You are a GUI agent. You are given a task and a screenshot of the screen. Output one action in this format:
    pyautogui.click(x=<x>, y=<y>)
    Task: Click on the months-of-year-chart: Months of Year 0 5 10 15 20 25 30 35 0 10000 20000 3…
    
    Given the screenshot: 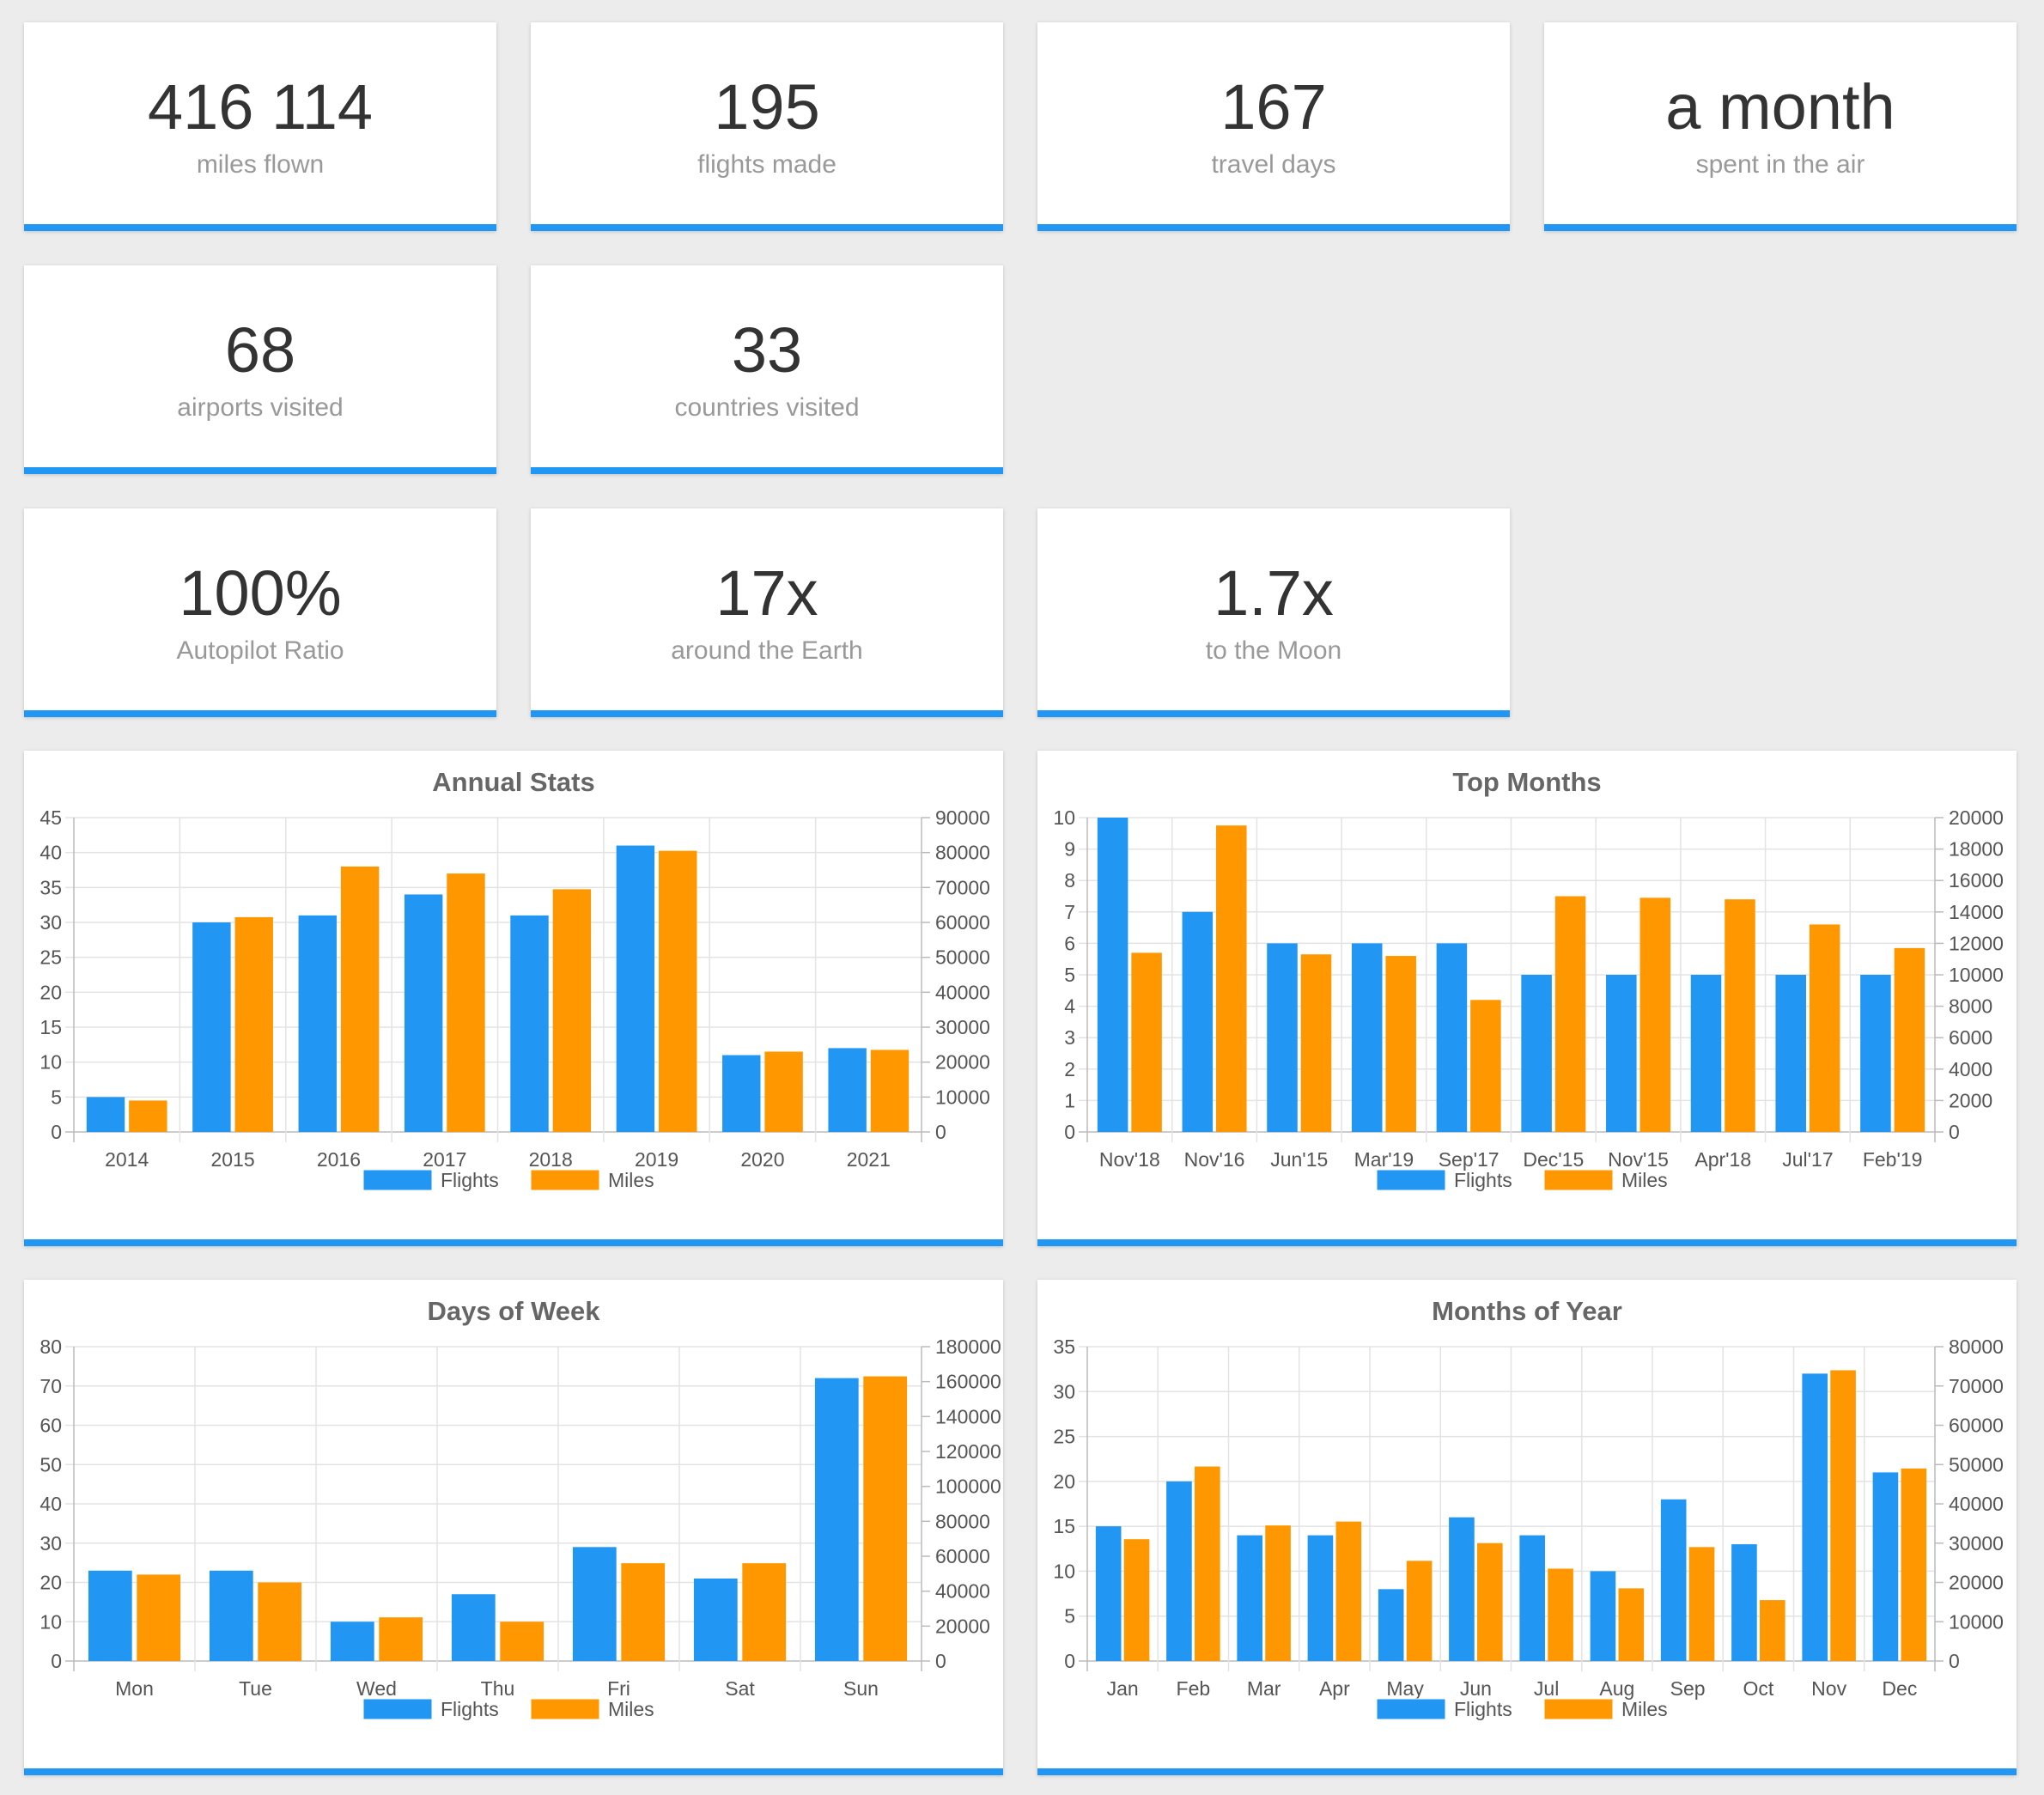 What is the action you would take?
    pyautogui.click(x=1528, y=1508)
    